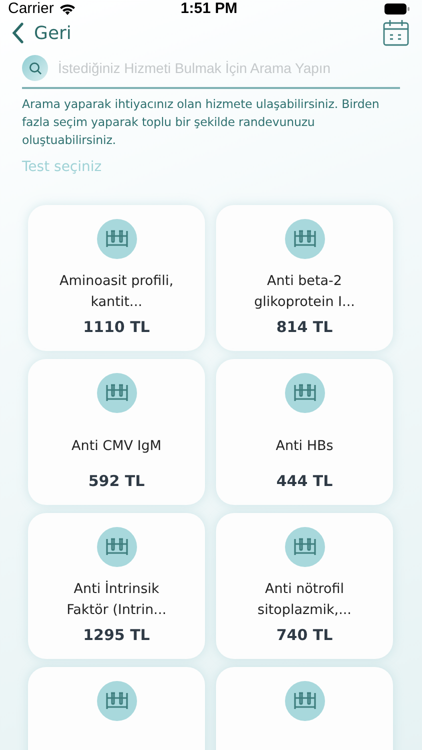 This screenshot has height=750, width=422. I want to click on test-name: Anti HBs, so click(304, 446).